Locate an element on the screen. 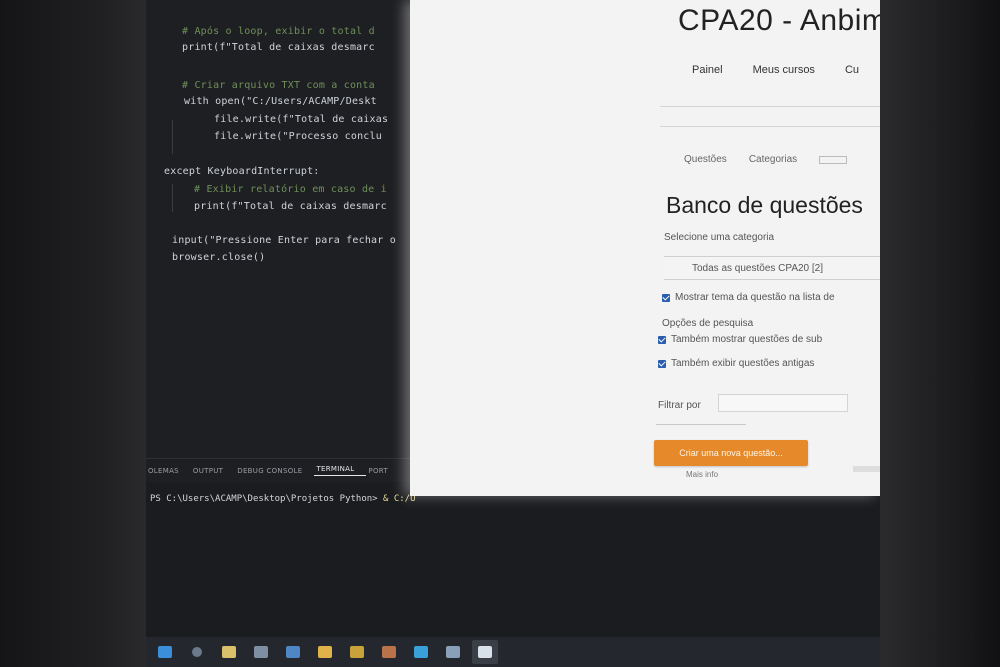 The height and width of the screenshot is (667, 1000). code-line: # Exibir relatório em caso de i is located at coordinates (290, 189).